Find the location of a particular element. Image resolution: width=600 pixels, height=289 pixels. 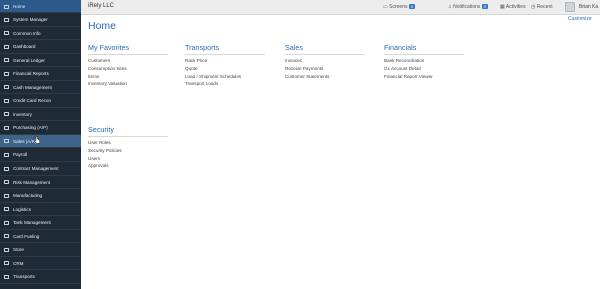

notifications-button: ♫ Notifications 0 is located at coordinates (468, 7).